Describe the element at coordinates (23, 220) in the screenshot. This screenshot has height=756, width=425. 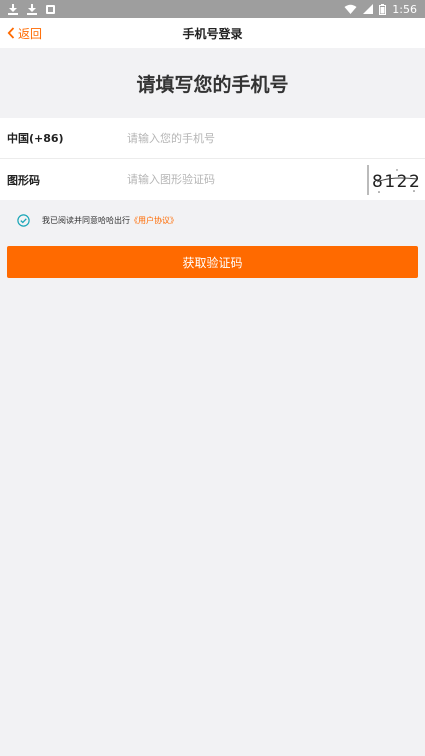
I see `check-circle-icon` at that location.